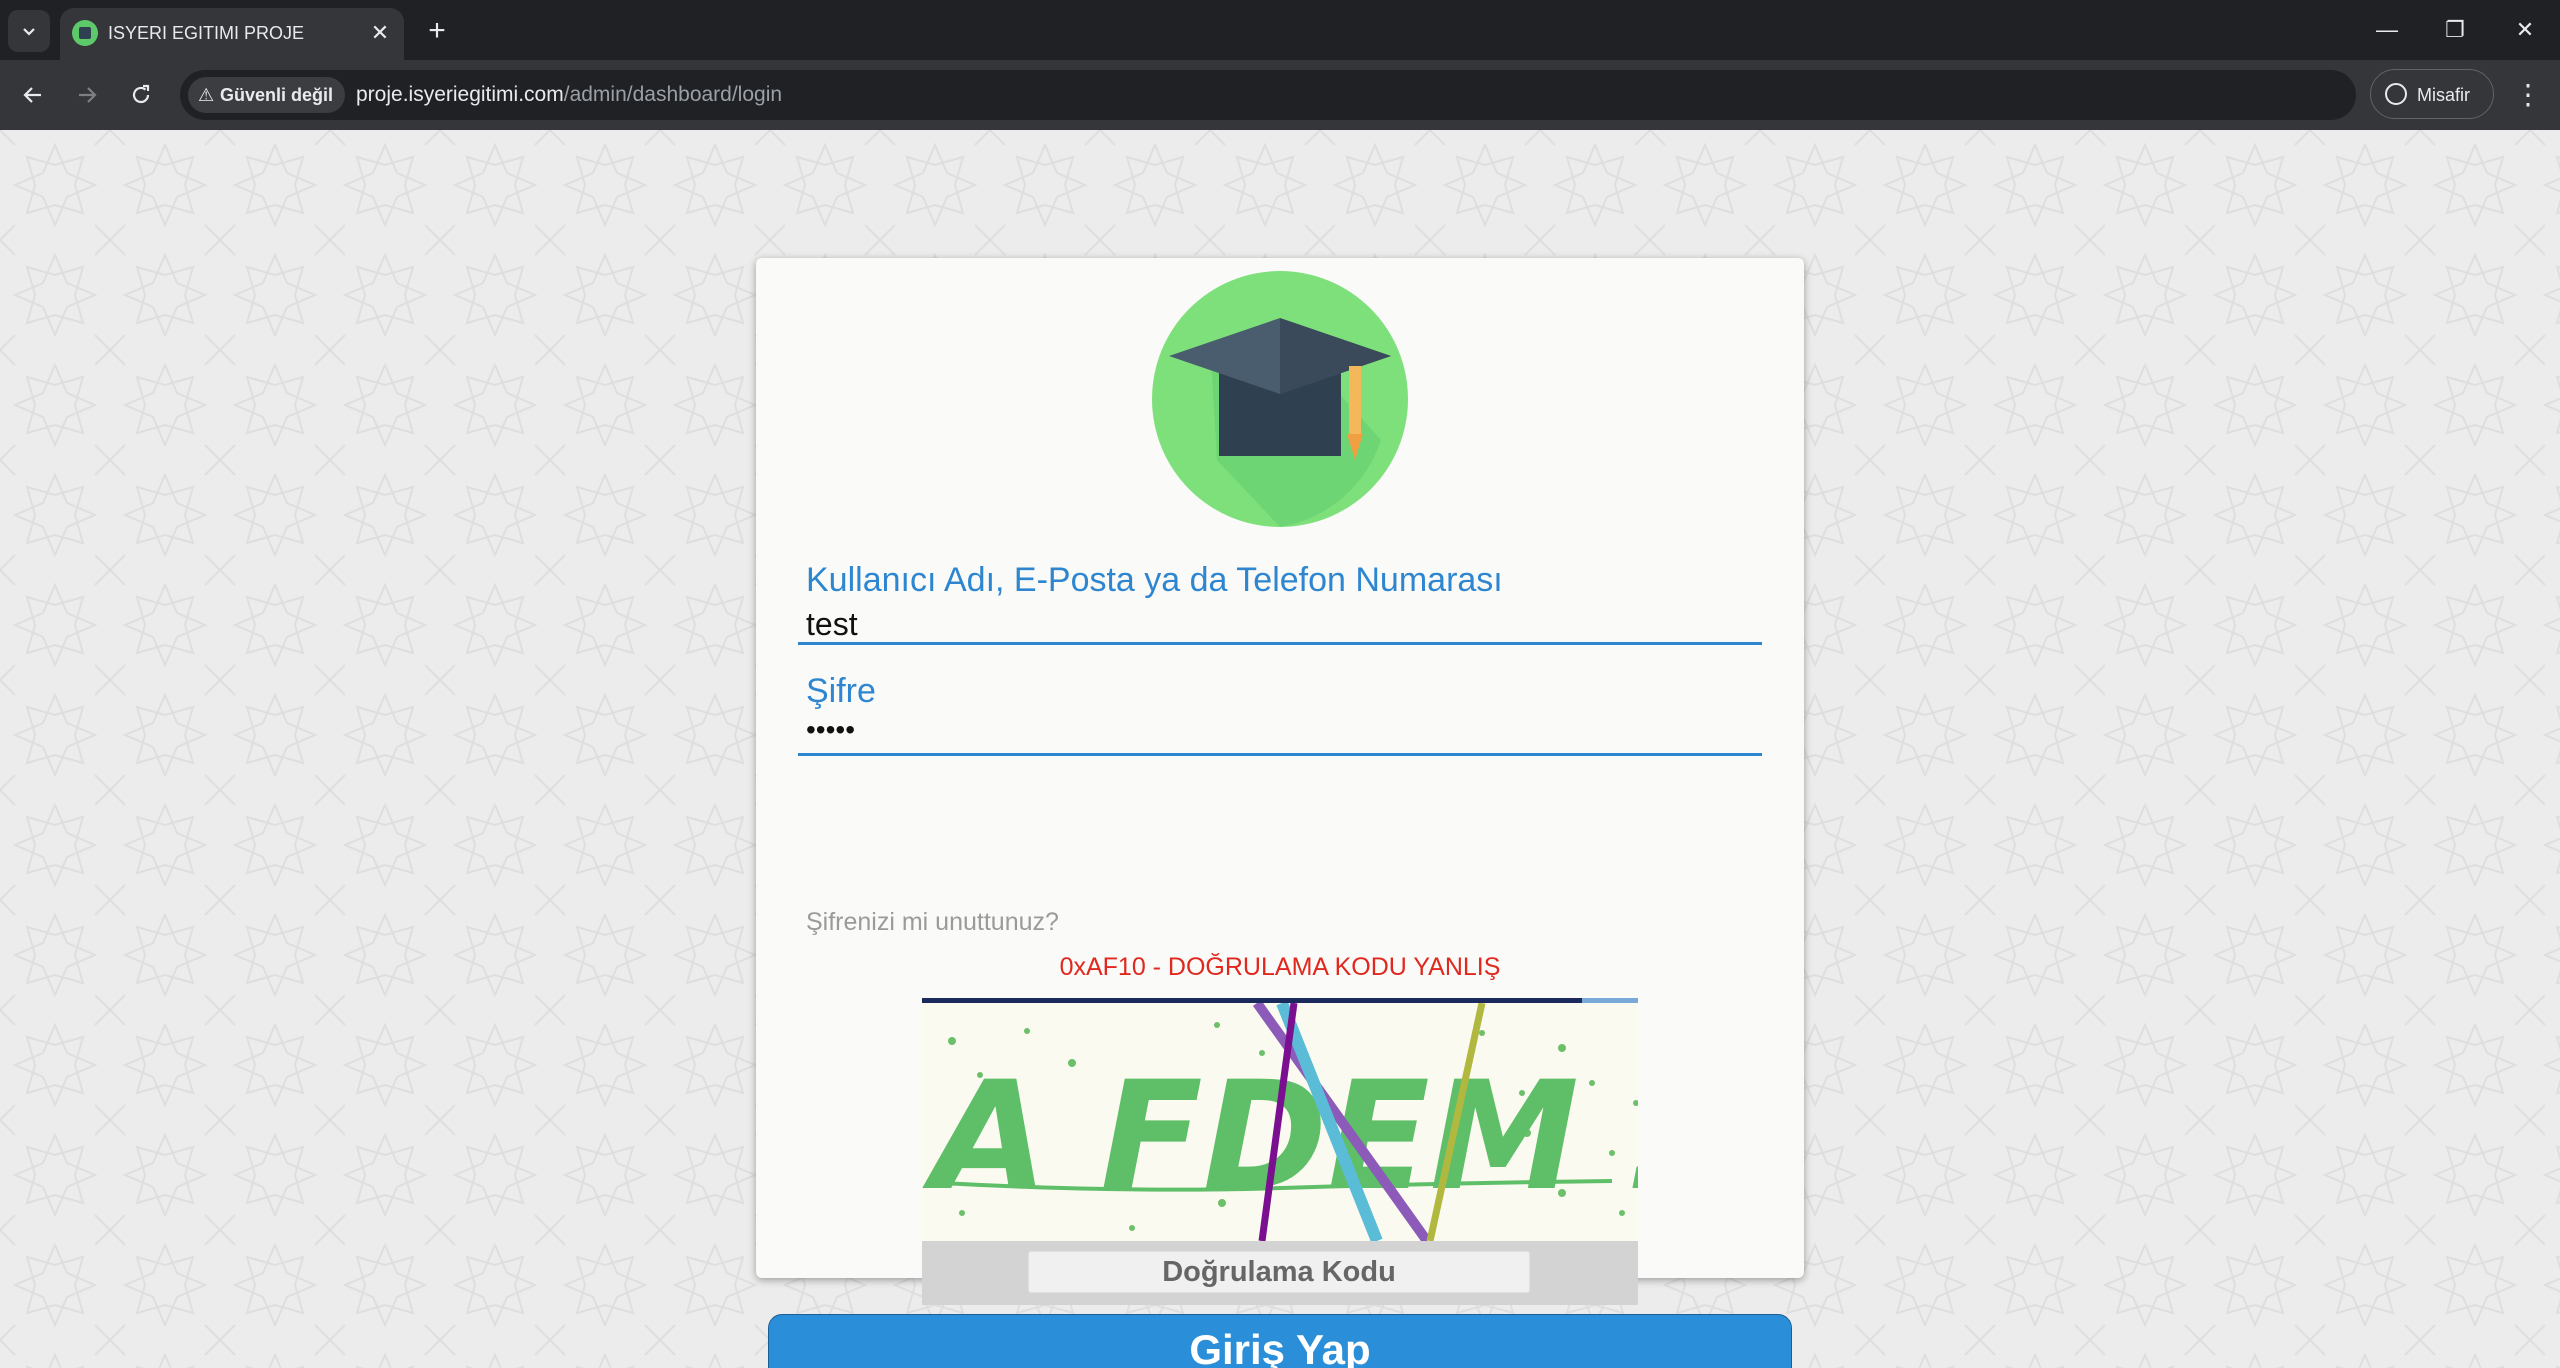 The image size is (2560, 1368). What do you see at coordinates (1280, 643) in the screenshot?
I see `username-underline` at bounding box center [1280, 643].